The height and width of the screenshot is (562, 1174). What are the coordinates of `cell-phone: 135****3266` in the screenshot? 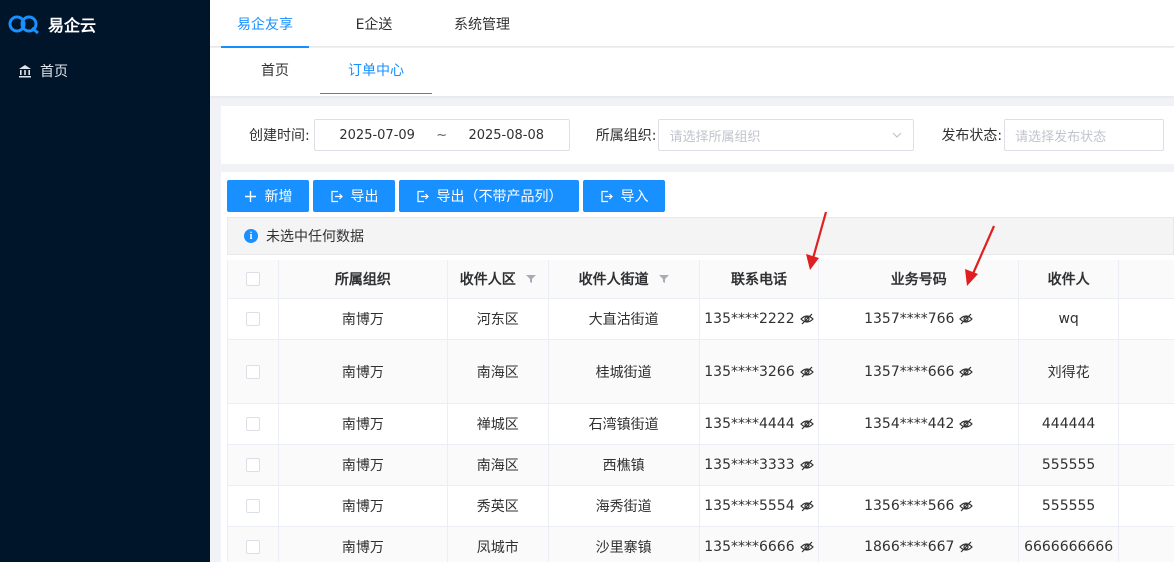 It's located at (760, 371).